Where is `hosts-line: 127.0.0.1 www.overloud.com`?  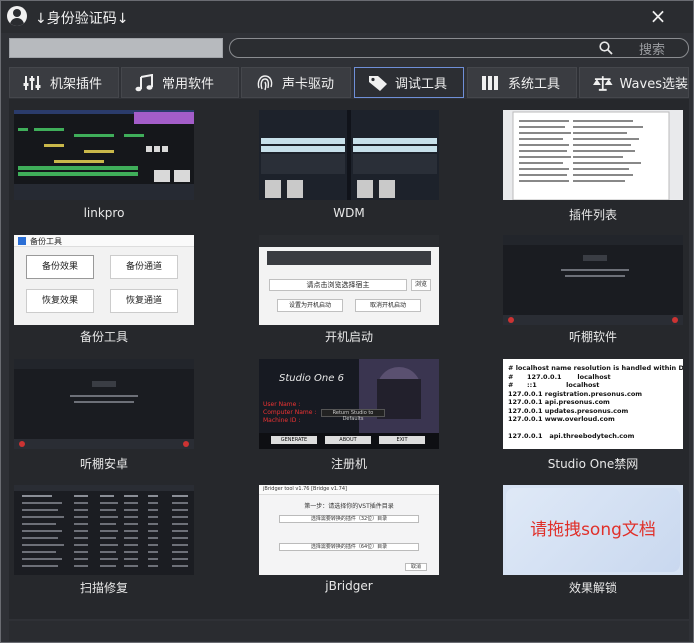
hosts-line: 127.0.0.1 www.overloud.com is located at coordinates (561, 419).